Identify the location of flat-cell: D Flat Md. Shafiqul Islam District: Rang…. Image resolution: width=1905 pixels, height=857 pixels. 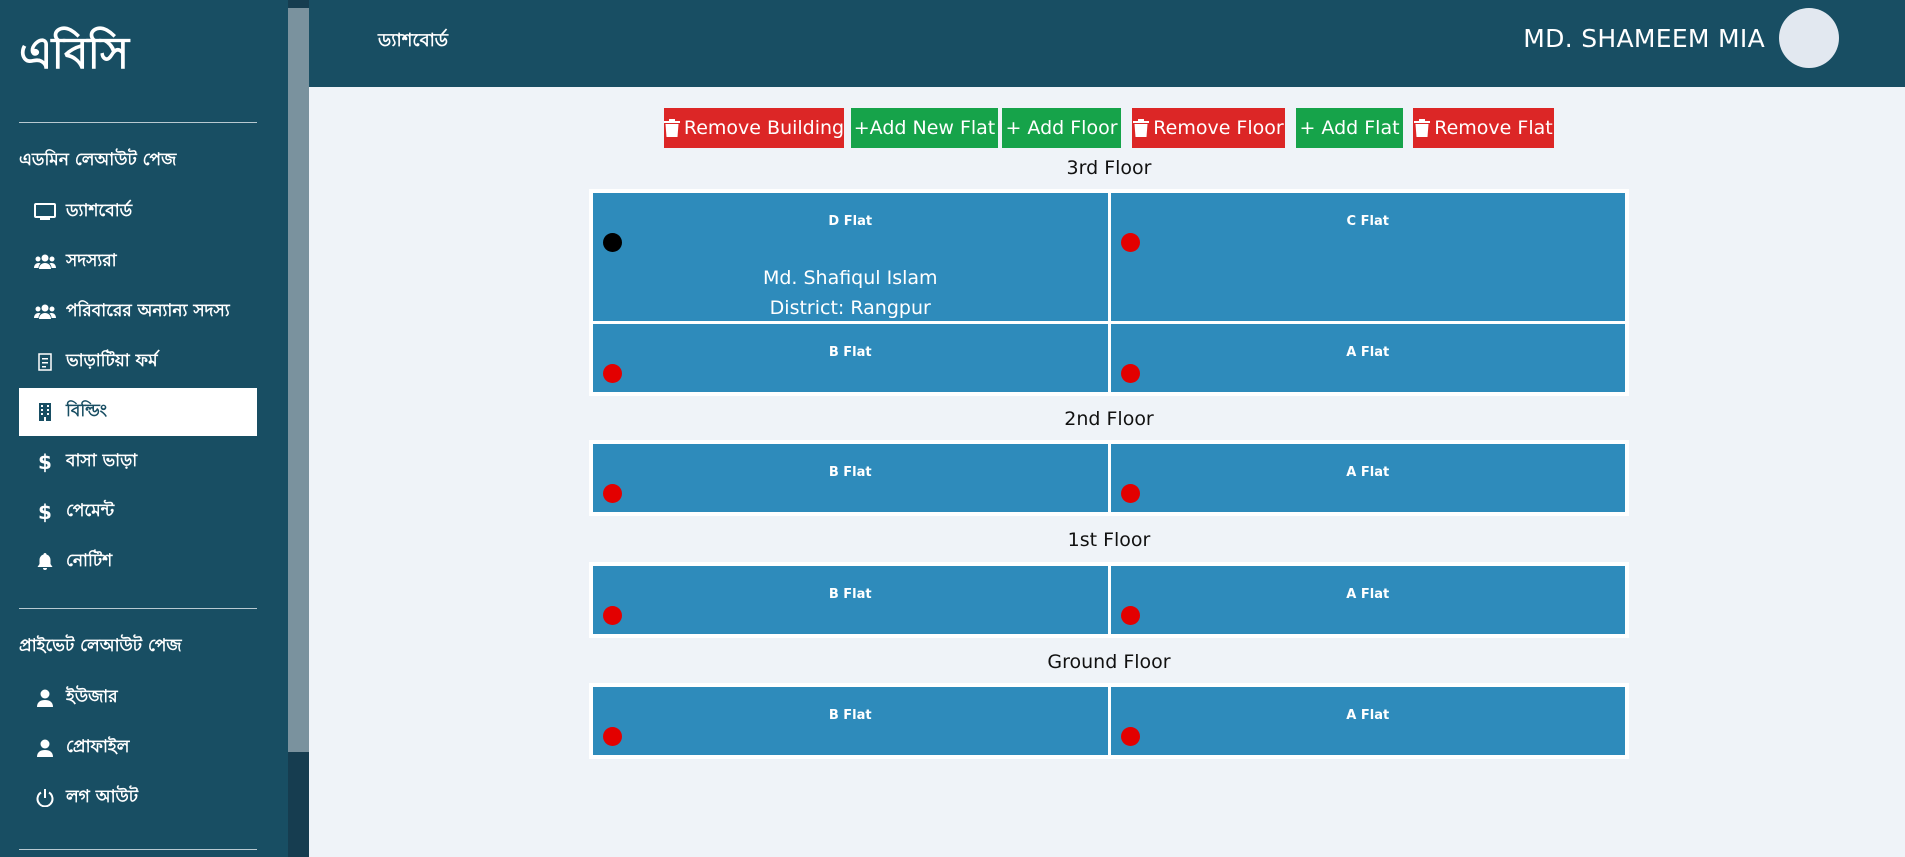
(850, 257).